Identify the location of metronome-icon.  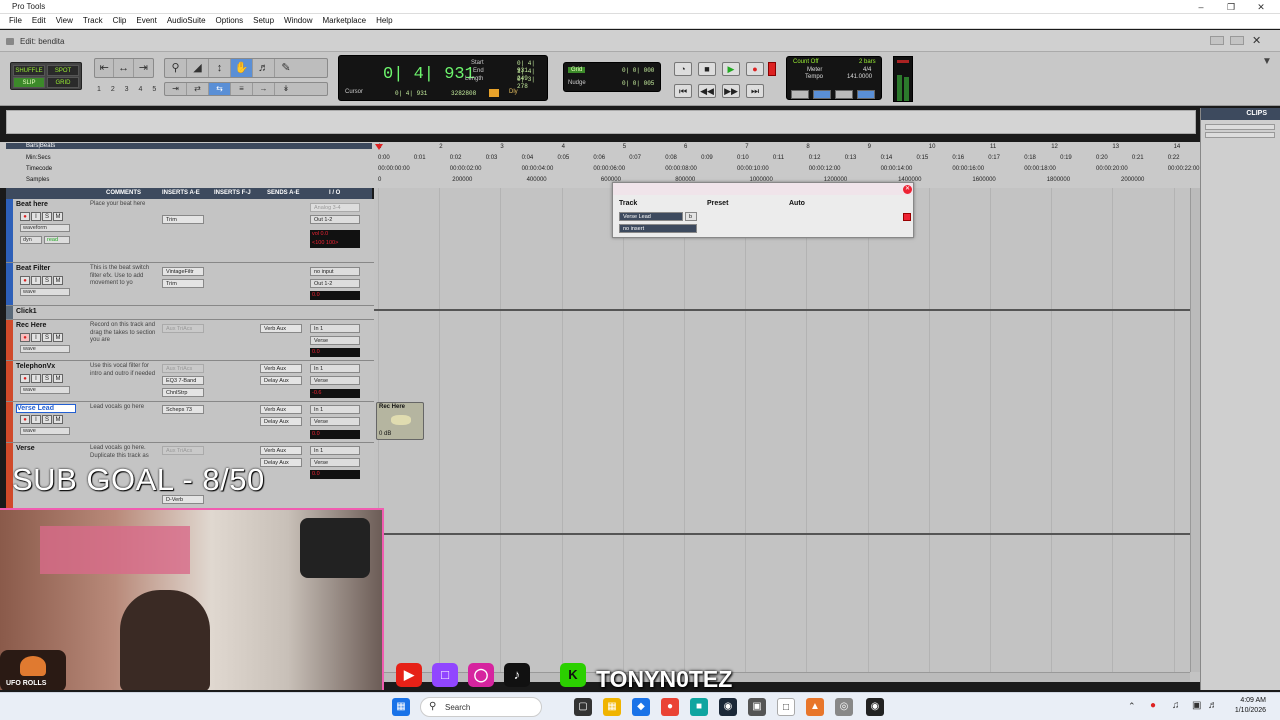
(822, 94).